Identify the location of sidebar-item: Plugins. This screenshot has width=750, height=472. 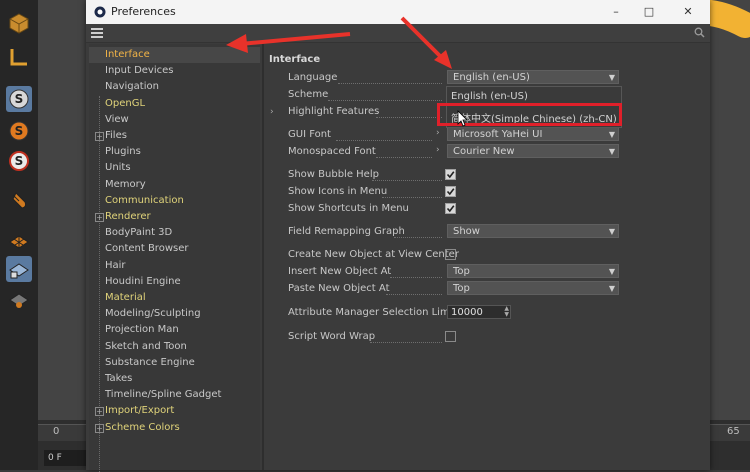
(174, 152).